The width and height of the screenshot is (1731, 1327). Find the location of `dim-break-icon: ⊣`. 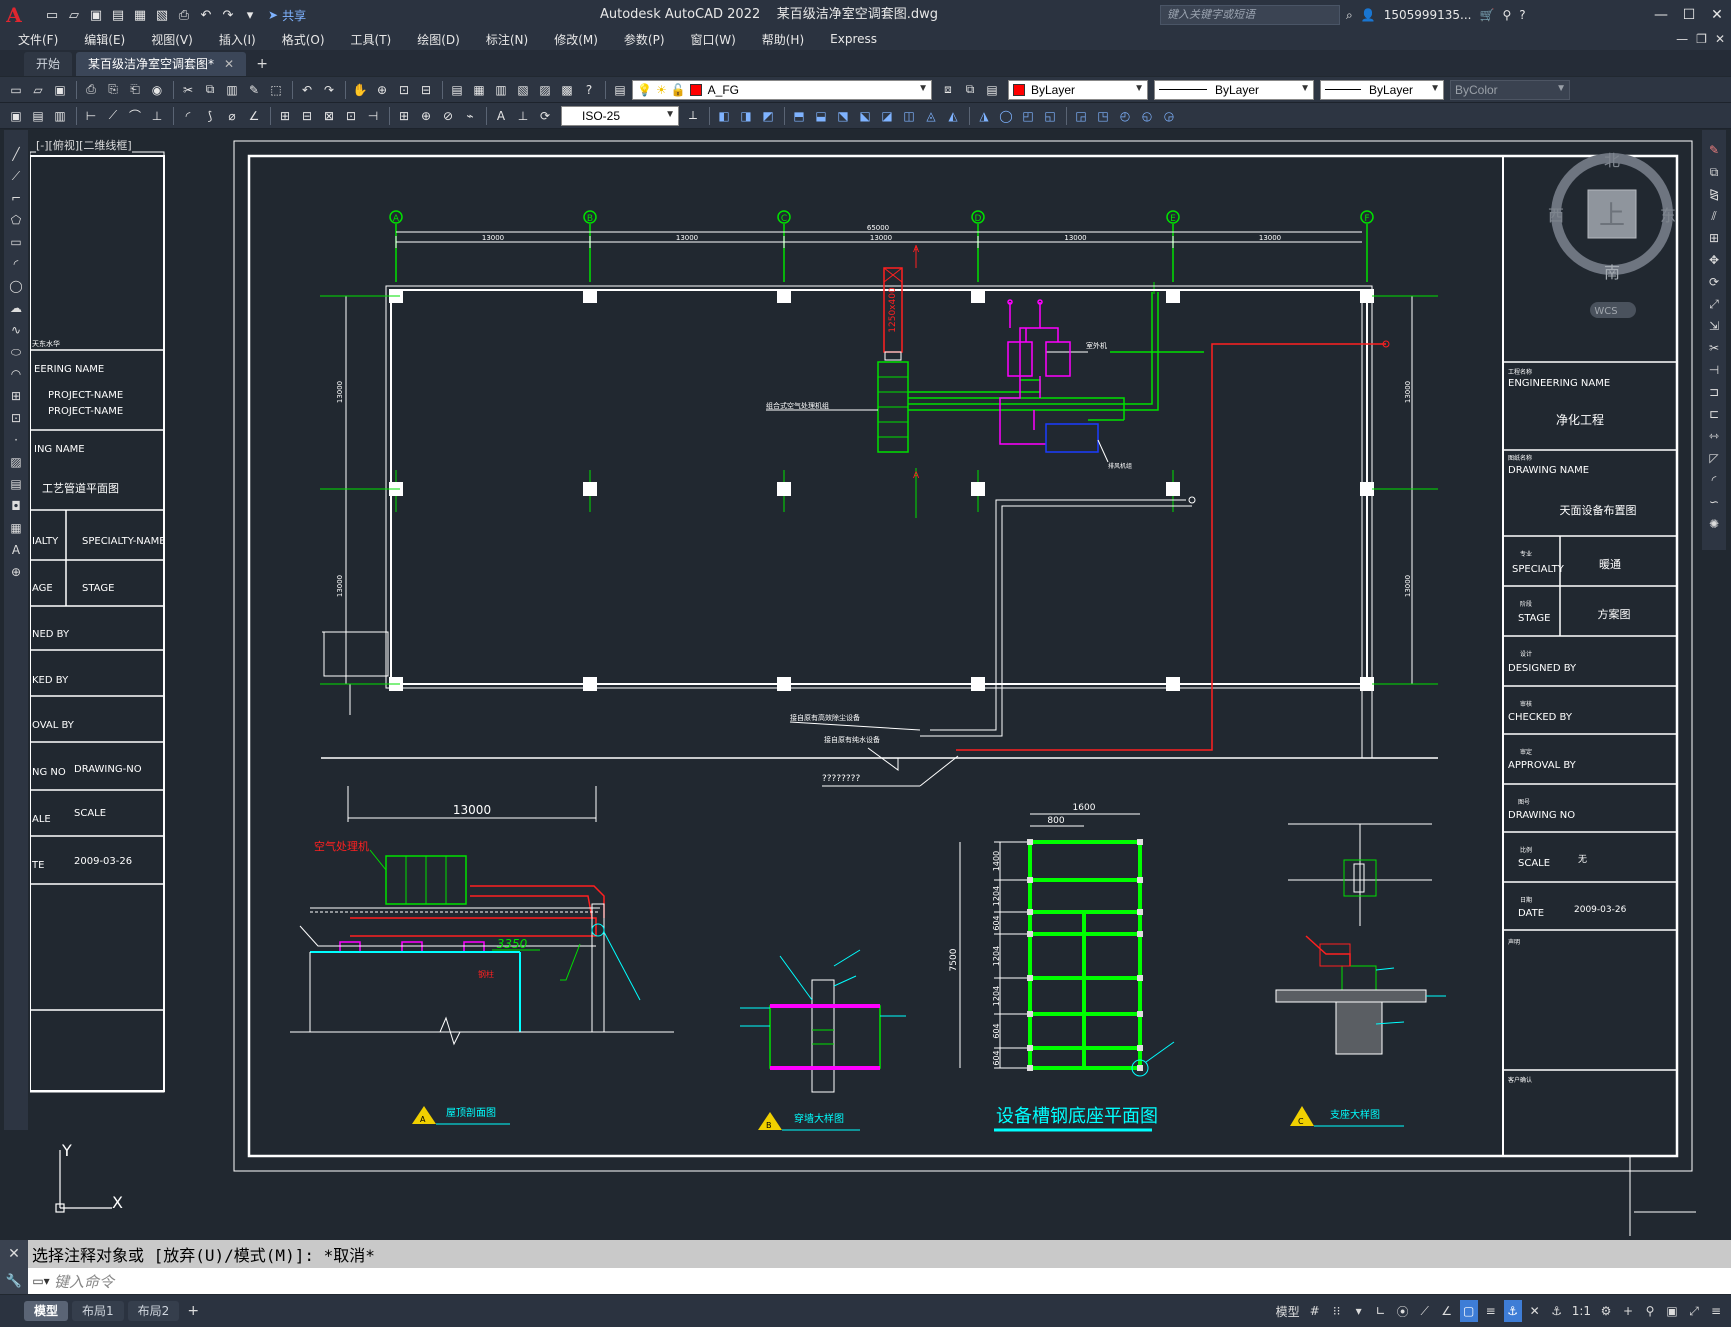

dim-break-icon: ⊣ is located at coordinates (373, 116).